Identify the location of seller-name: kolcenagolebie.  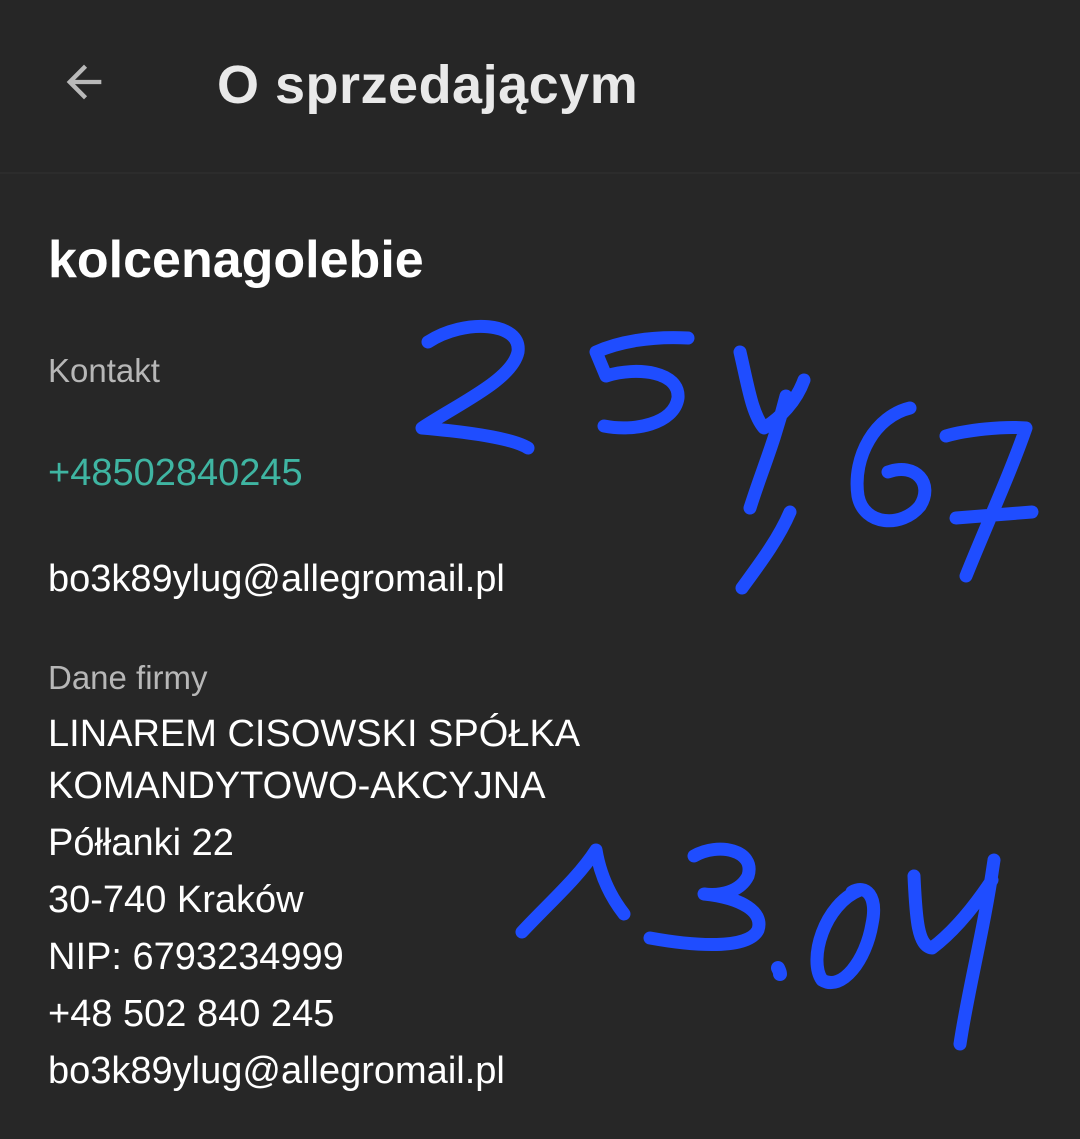
(236, 260).